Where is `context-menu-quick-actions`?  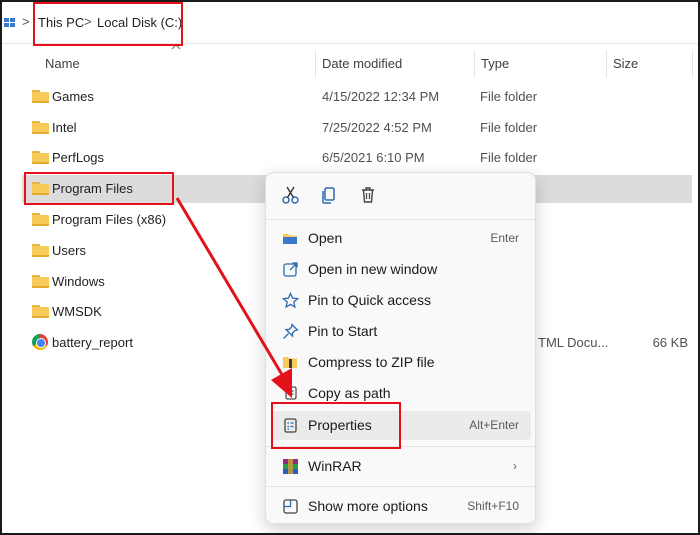 context-menu-quick-actions is located at coordinates (400, 195).